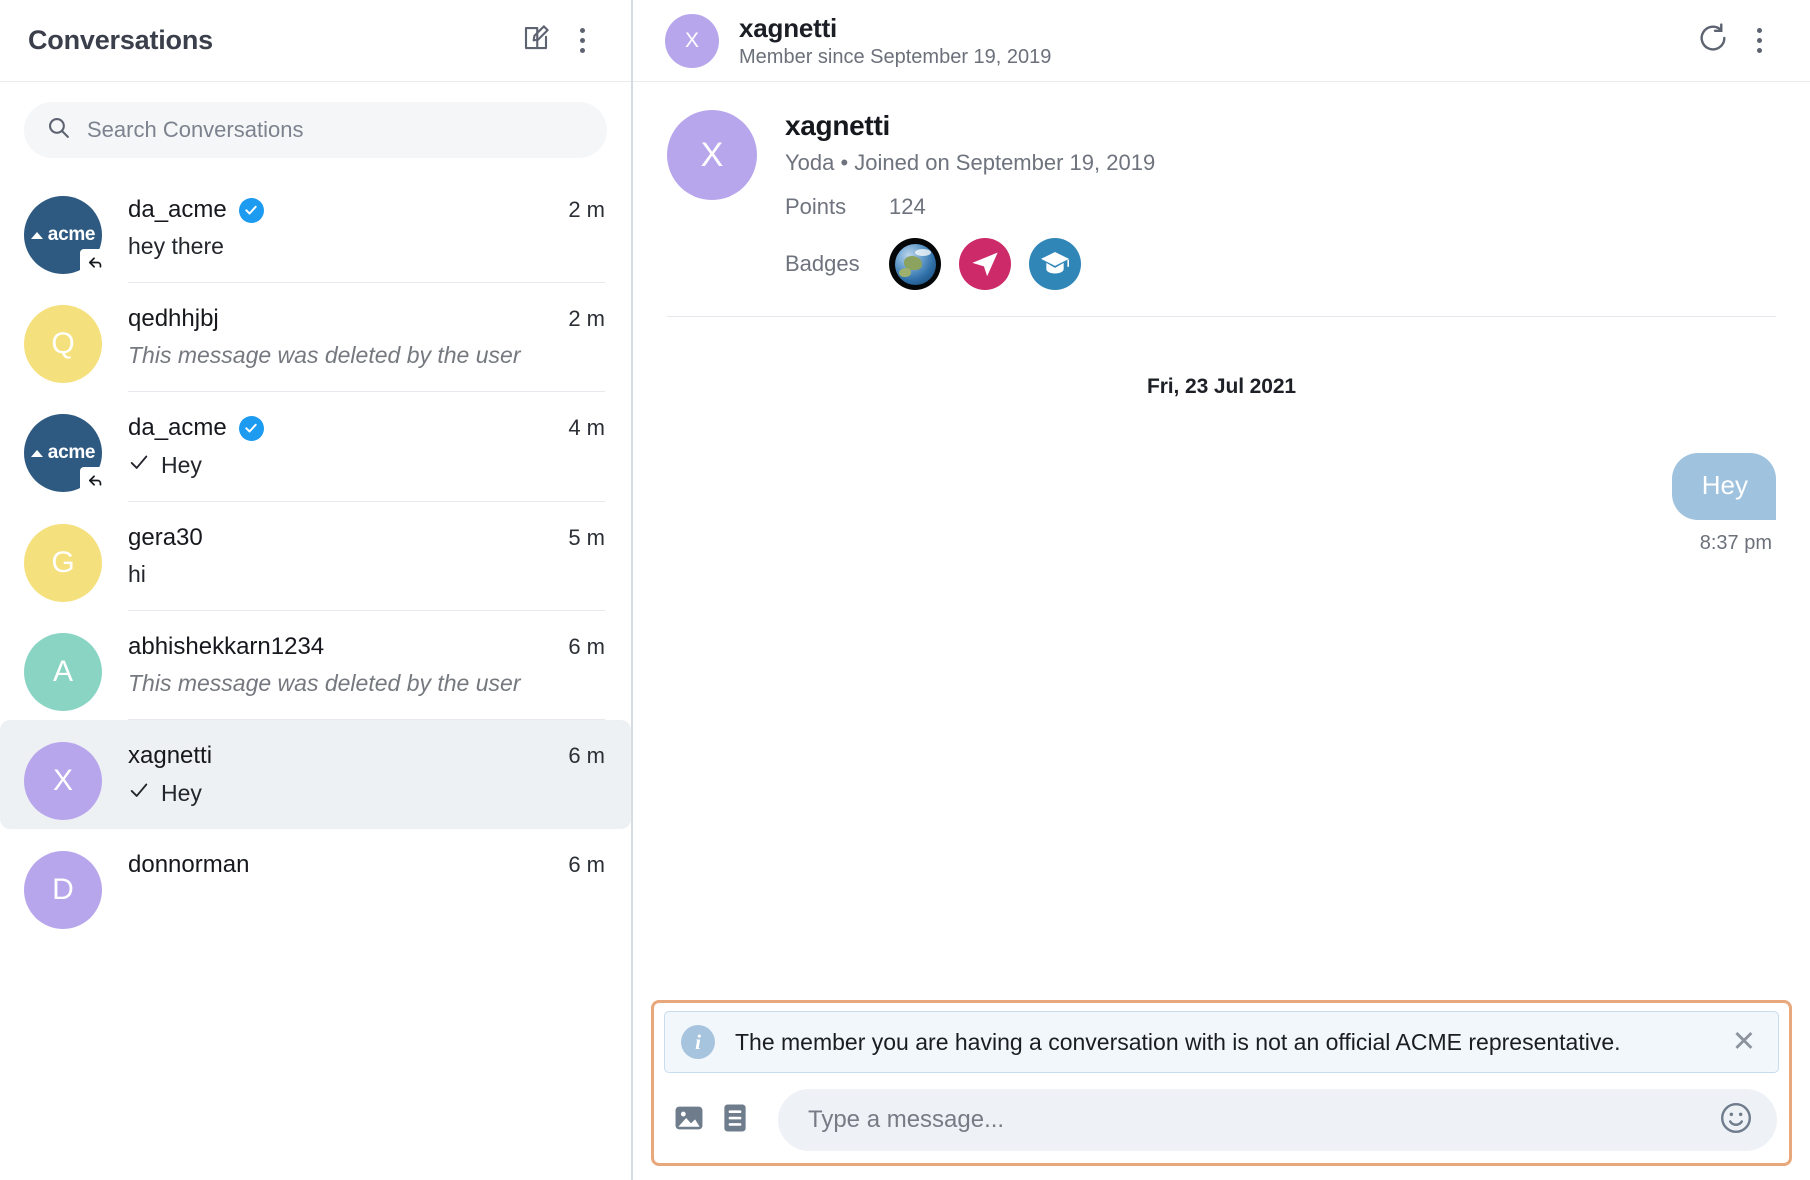 This screenshot has height=1180, width=1810. What do you see at coordinates (895, 56) in the screenshot?
I see `header-member-since: Member since September 19, 2019` at bounding box center [895, 56].